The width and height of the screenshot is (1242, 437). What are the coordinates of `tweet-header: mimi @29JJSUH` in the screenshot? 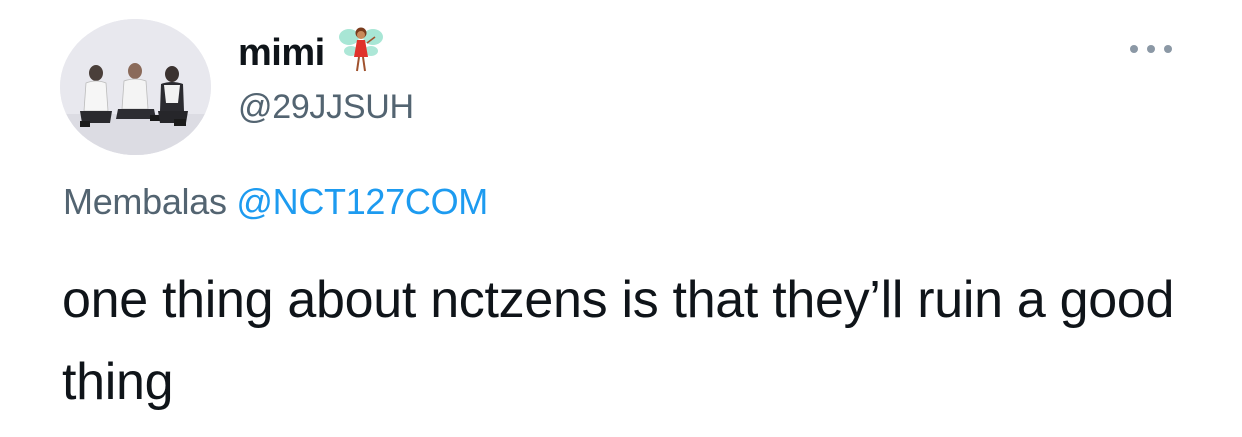 It's located at (326, 77).